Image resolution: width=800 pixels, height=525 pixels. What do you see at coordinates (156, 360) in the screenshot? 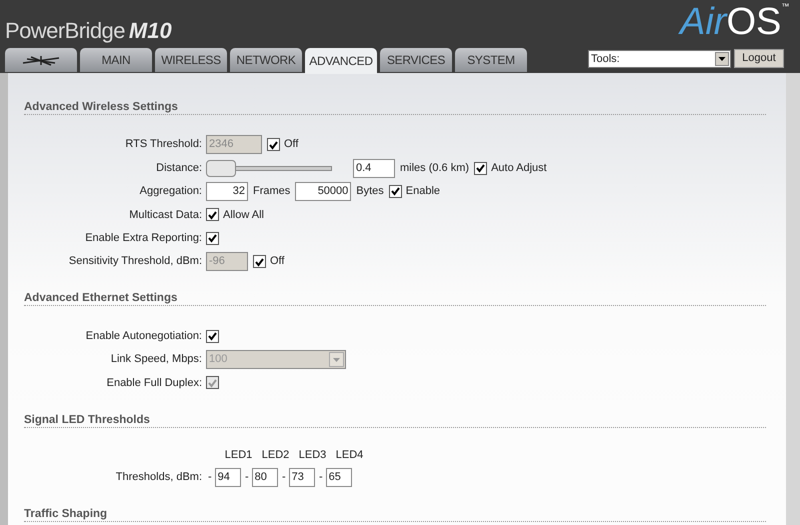
I see `field-label: Link Speed, Mbps:` at bounding box center [156, 360].